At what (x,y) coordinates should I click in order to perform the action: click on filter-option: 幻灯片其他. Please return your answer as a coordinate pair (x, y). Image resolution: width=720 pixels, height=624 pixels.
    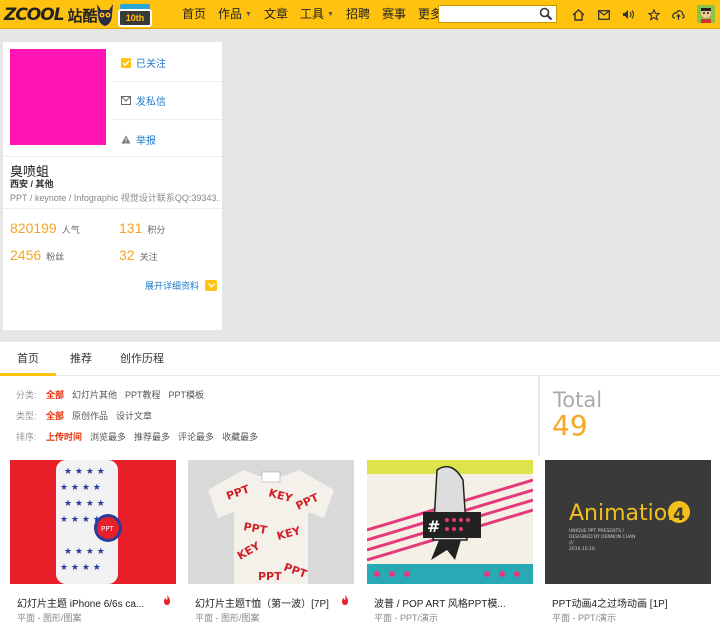
    Looking at the image, I should click on (94, 394).